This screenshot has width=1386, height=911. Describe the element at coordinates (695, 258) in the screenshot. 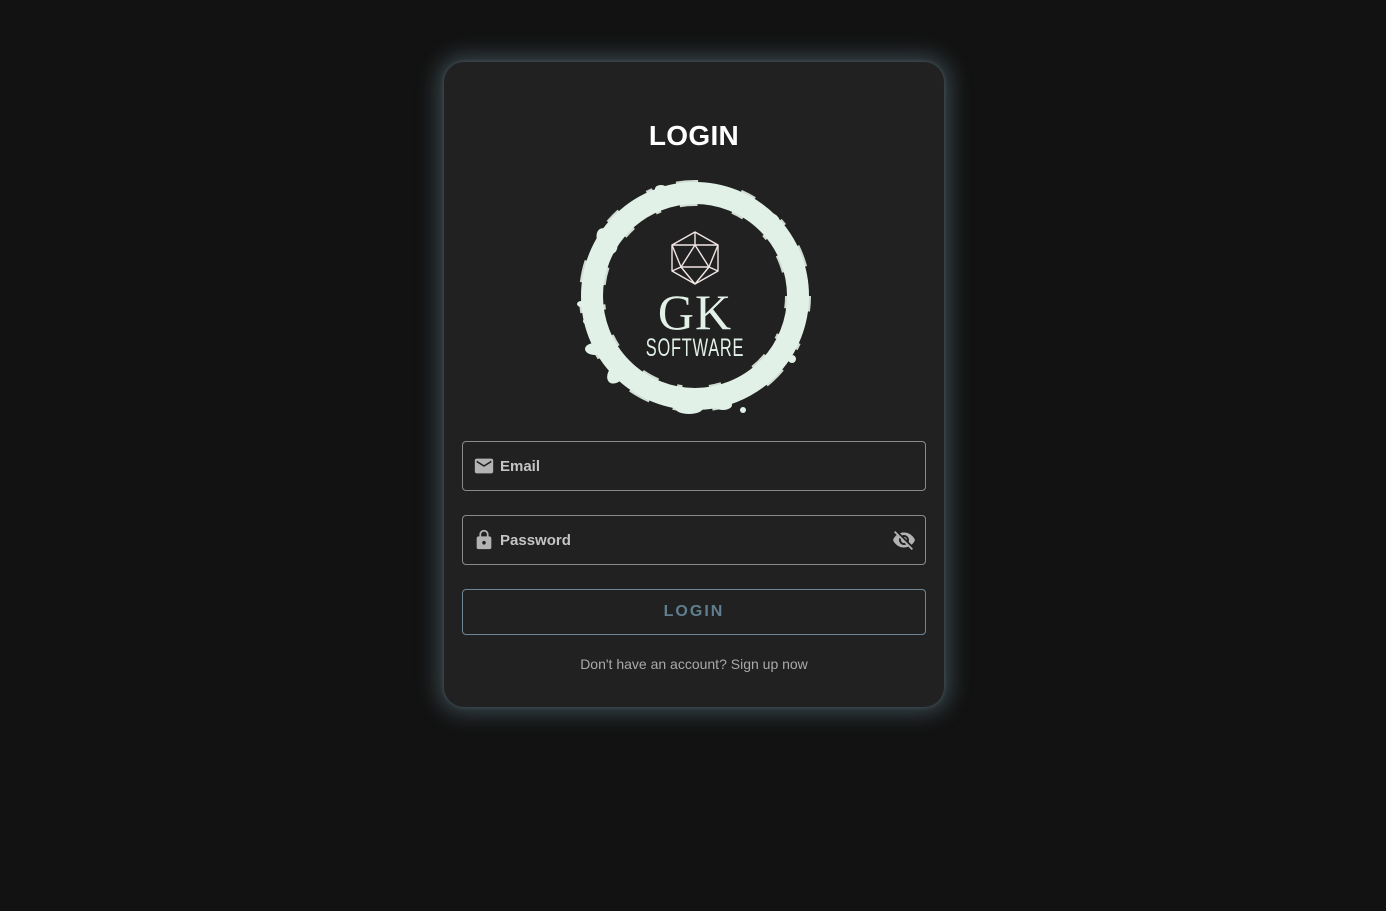

I see `d20-icon` at that location.